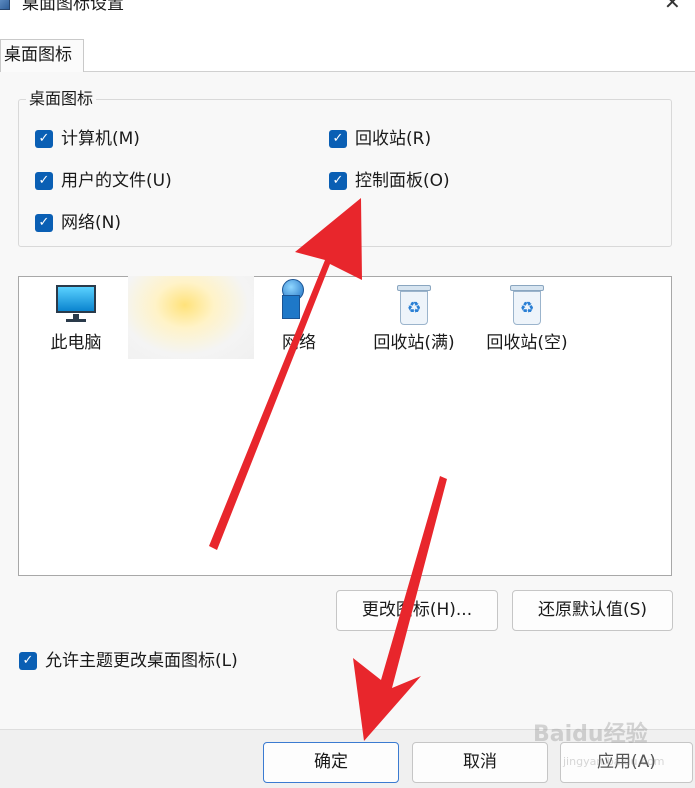 This screenshot has width=695, height=788. What do you see at coordinates (42, 55) in the screenshot?
I see `tab-desktop-icons: 桌面图标` at bounding box center [42, 55].